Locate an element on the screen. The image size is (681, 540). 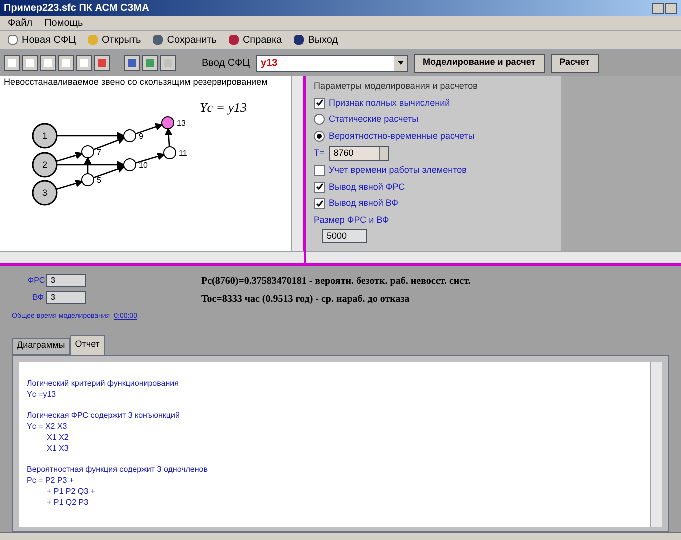
option-label: Признак полных вычислений is located at coordinates (389, 103).